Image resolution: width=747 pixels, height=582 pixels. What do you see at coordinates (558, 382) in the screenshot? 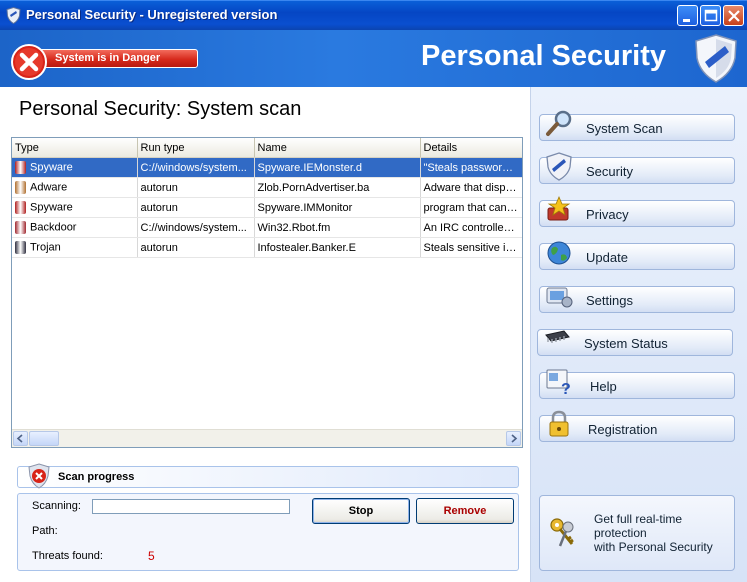
I see `help-icon: ?` at bounding box center [558, 382].